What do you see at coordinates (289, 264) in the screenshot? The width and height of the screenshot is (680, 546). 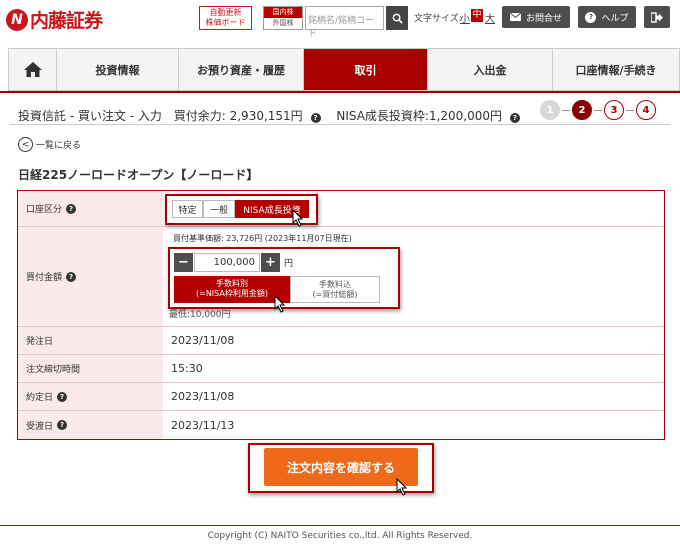 I see `amount-unit: 円` at bounding box center [289, 264].